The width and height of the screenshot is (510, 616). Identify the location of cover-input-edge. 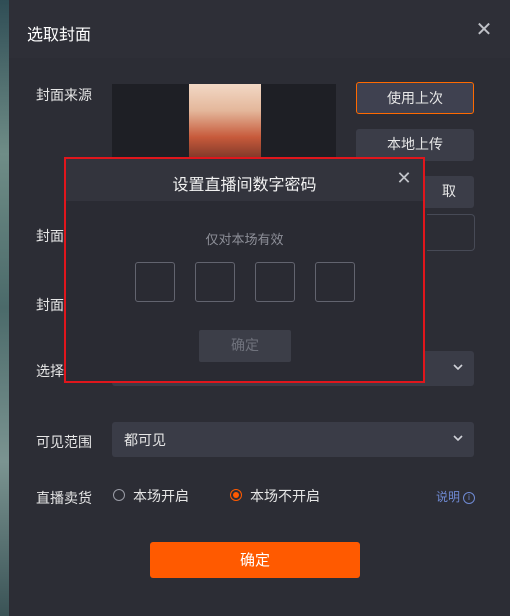
(451, 232).